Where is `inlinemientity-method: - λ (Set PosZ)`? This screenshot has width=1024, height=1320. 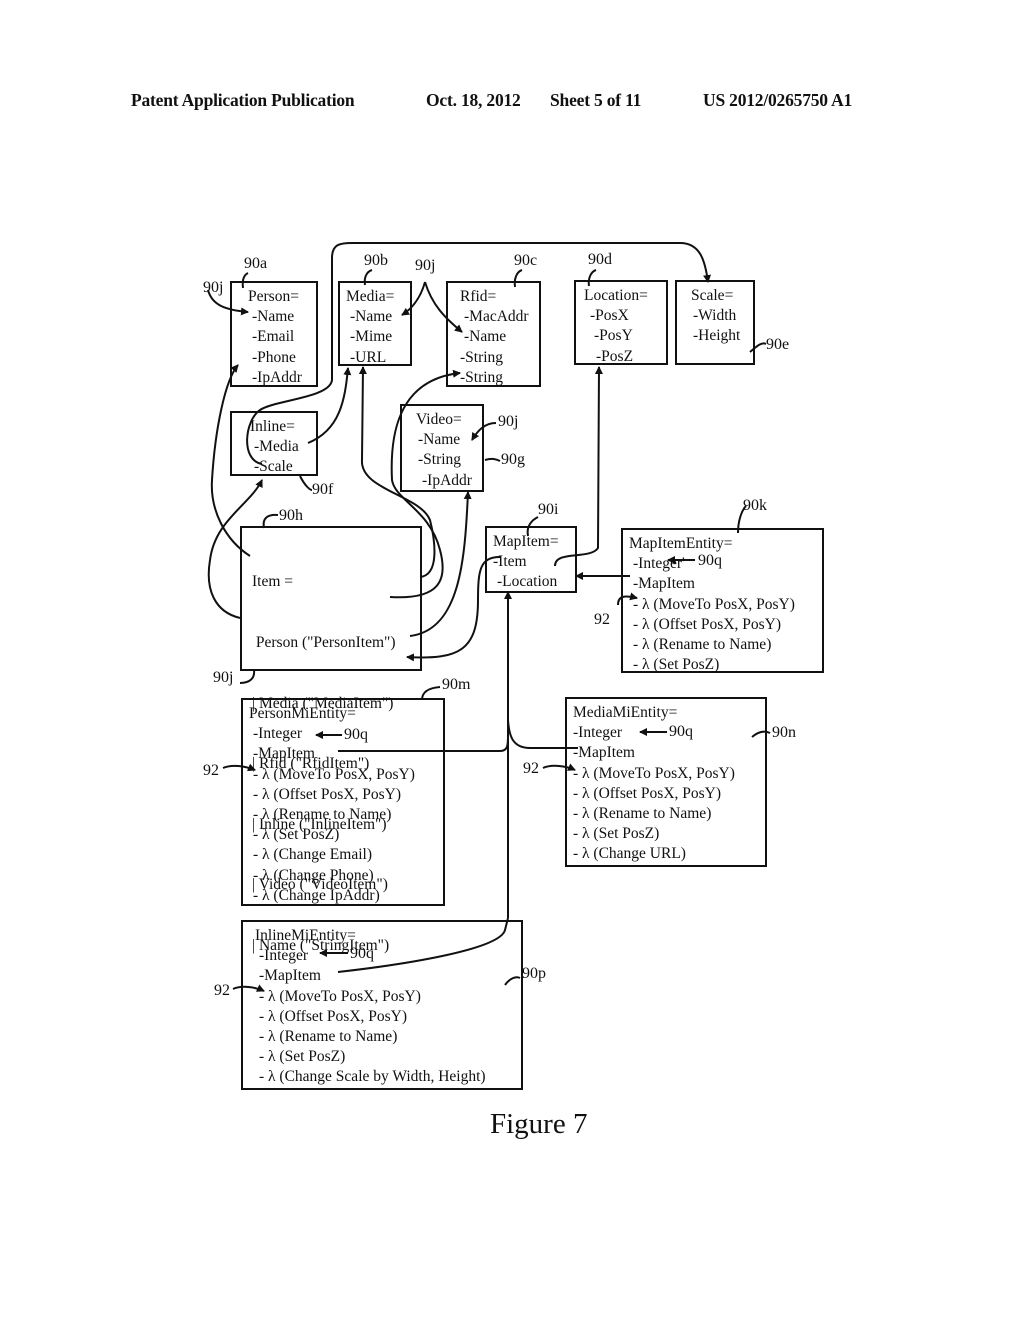
inlinemientity-method: - λ (Set PosZ) is located at coordinates (302, 1057).